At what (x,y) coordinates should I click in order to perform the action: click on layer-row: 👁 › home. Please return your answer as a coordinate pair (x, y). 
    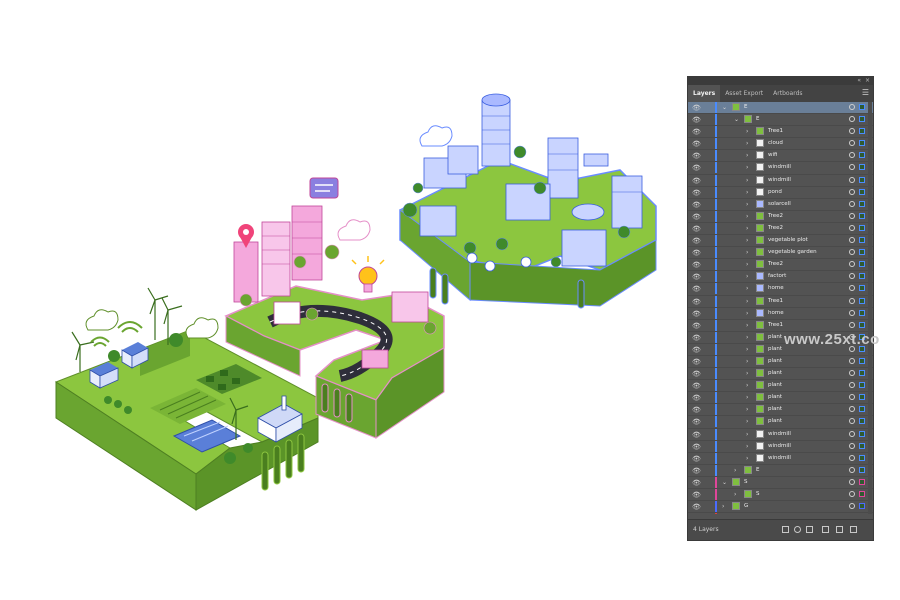
    Looking at the image, I should click on (780, 289).